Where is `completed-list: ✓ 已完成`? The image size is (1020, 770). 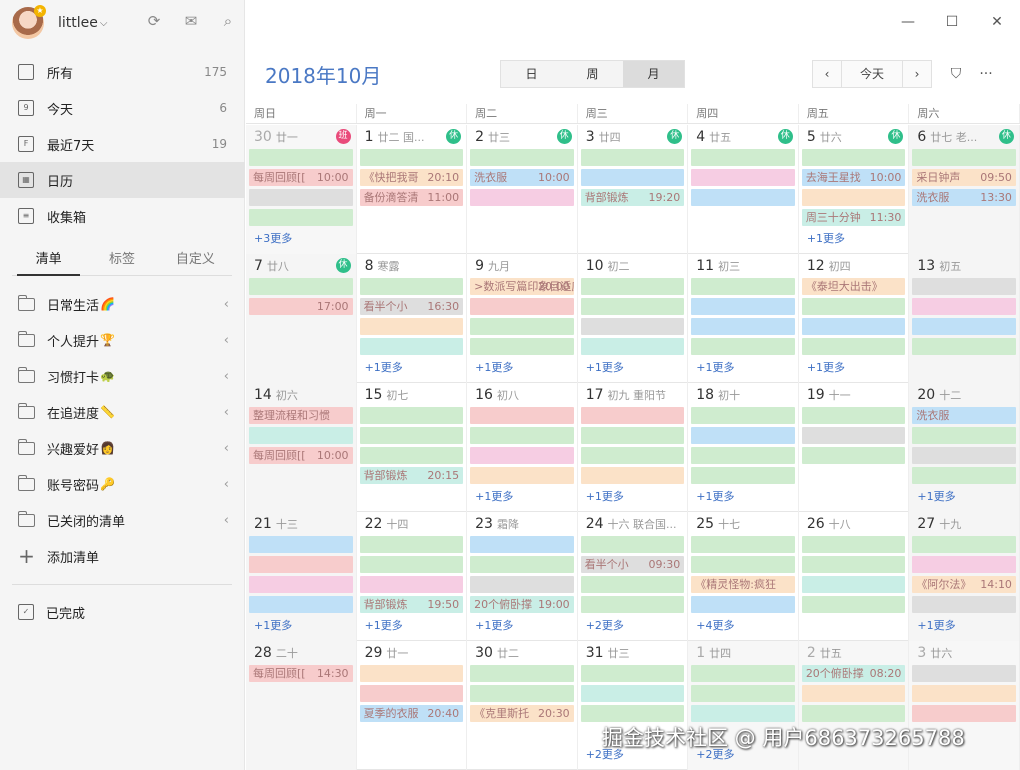
completed-list: ✓ 已完成 is located at coordinates (122, 612).